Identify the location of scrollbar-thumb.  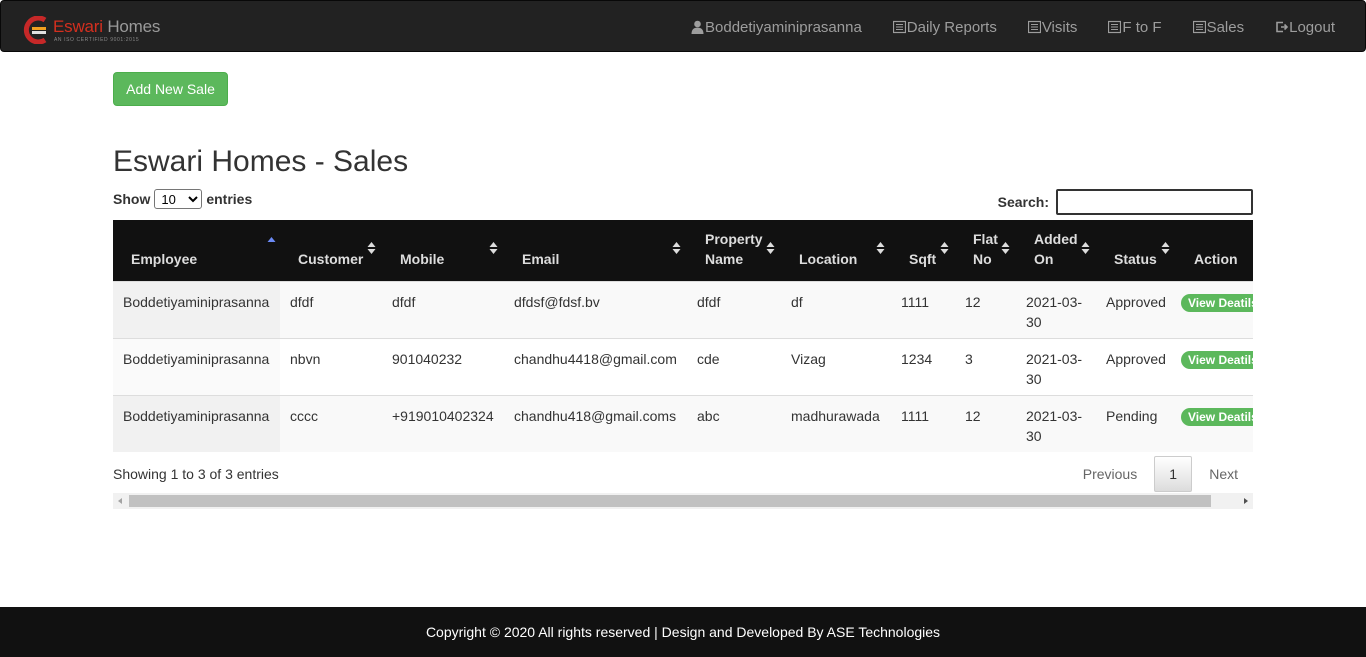
(670, 501).